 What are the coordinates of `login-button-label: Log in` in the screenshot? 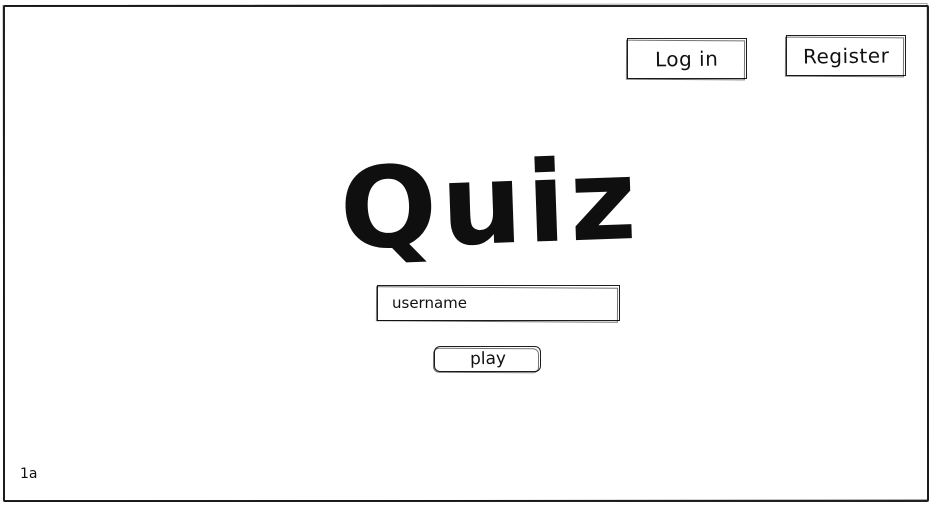 It's located at (687, 58).